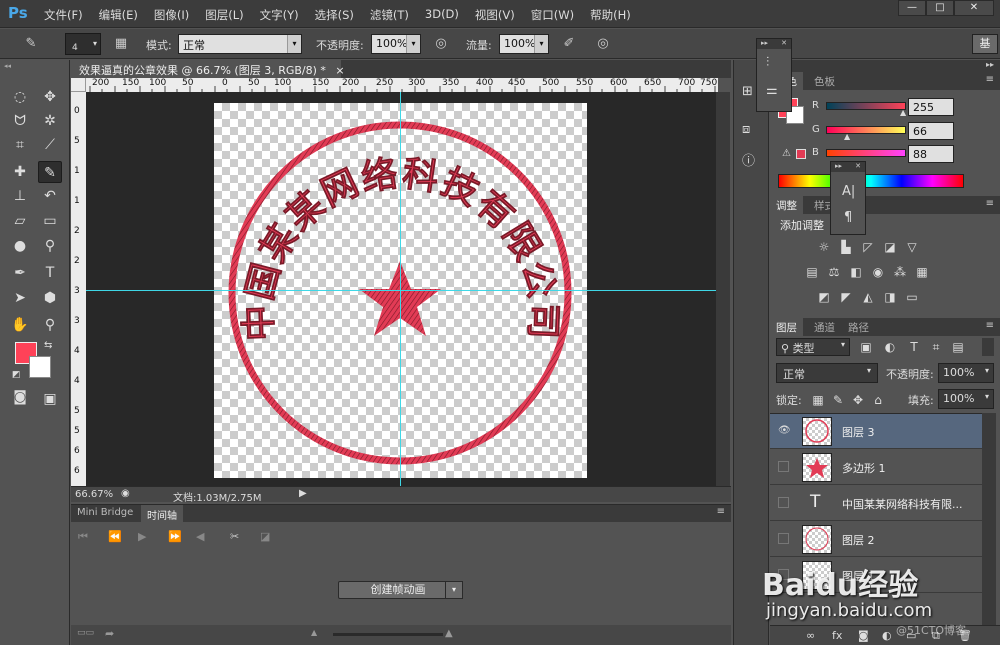 This screenshot has height=645, width=1000. I want to click on mode-select: 正常 ▾, so click(240, 44).